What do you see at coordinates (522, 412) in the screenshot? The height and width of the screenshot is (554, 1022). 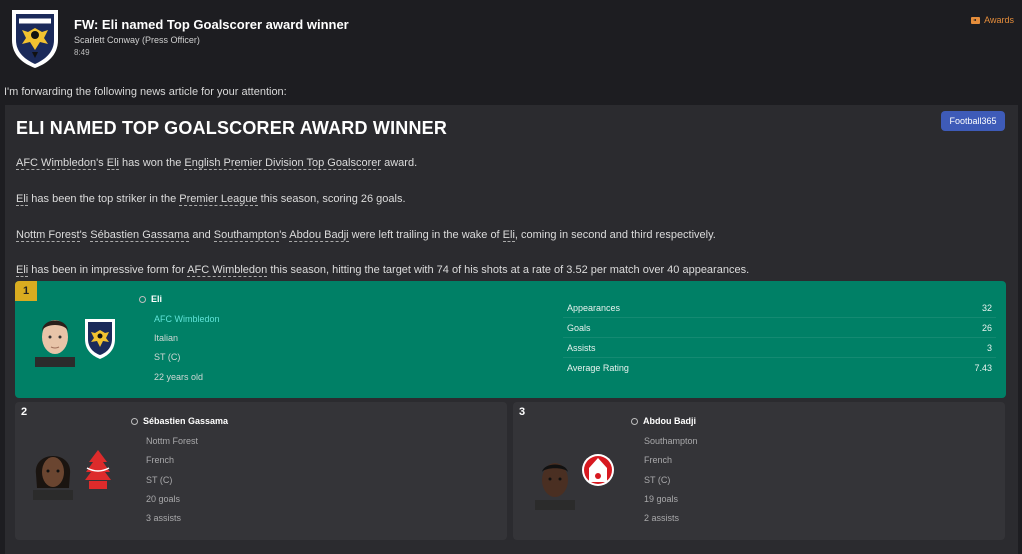 I see `rank-number: 3` at bounding box center [522, 412].